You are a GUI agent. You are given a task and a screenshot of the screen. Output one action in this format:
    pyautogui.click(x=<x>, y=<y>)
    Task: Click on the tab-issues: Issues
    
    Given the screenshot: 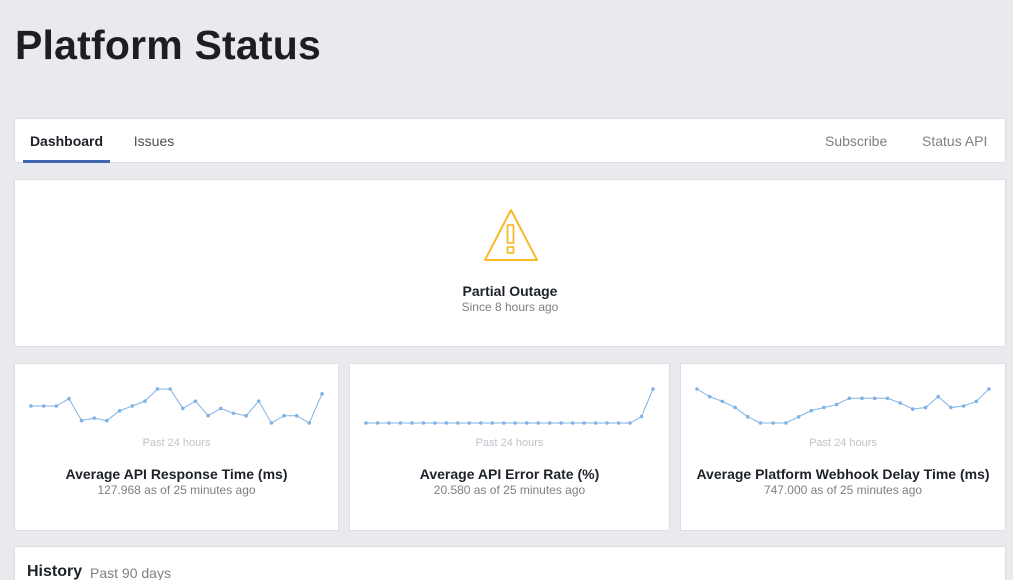 What is the action you would take?
    pyautogui.click(x=154, y=140)
    